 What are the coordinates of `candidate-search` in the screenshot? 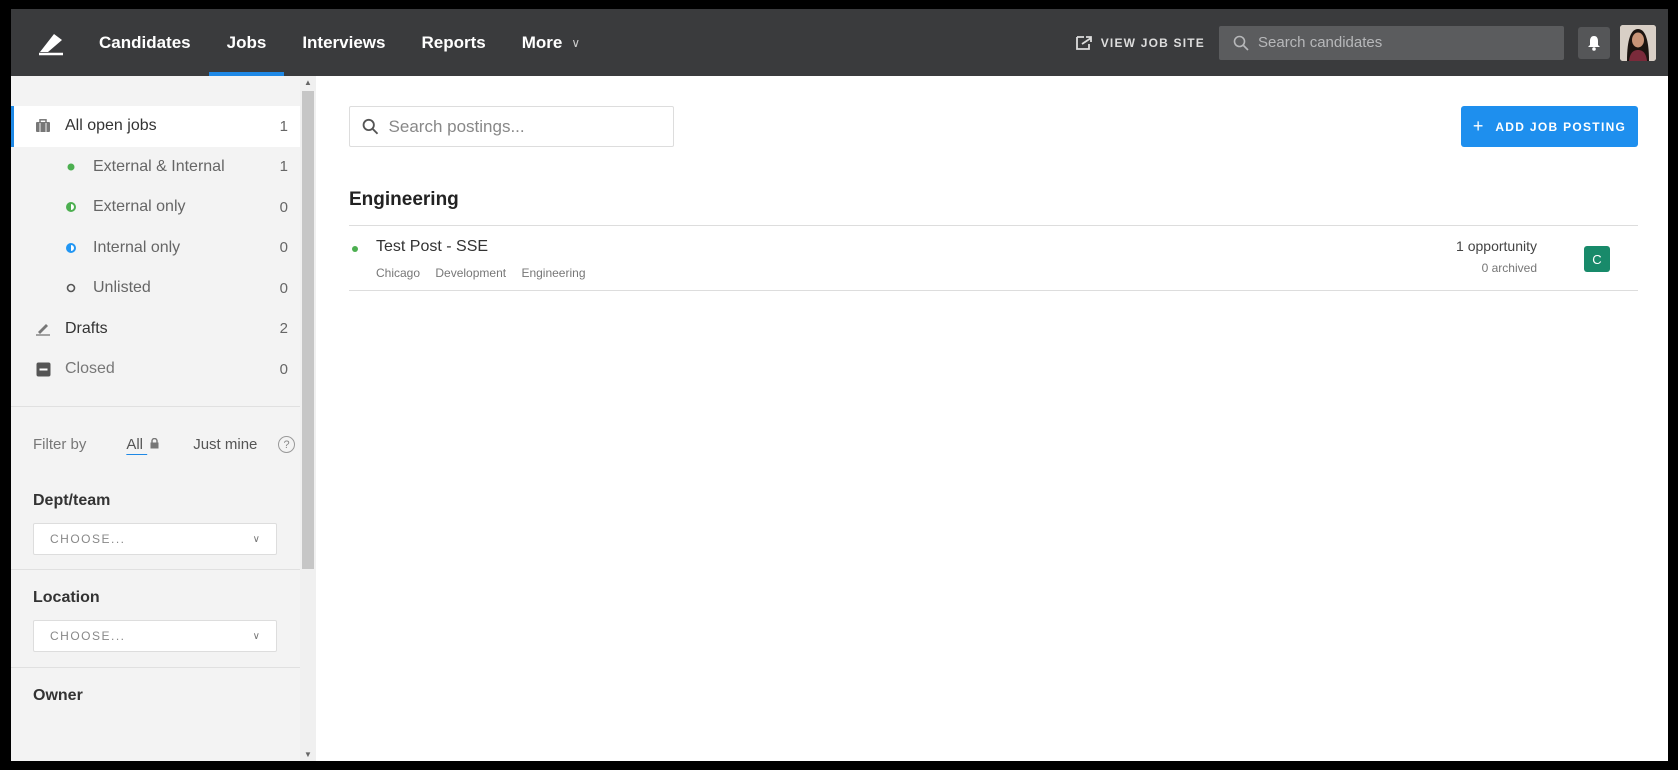 It's located at (1391, 42).